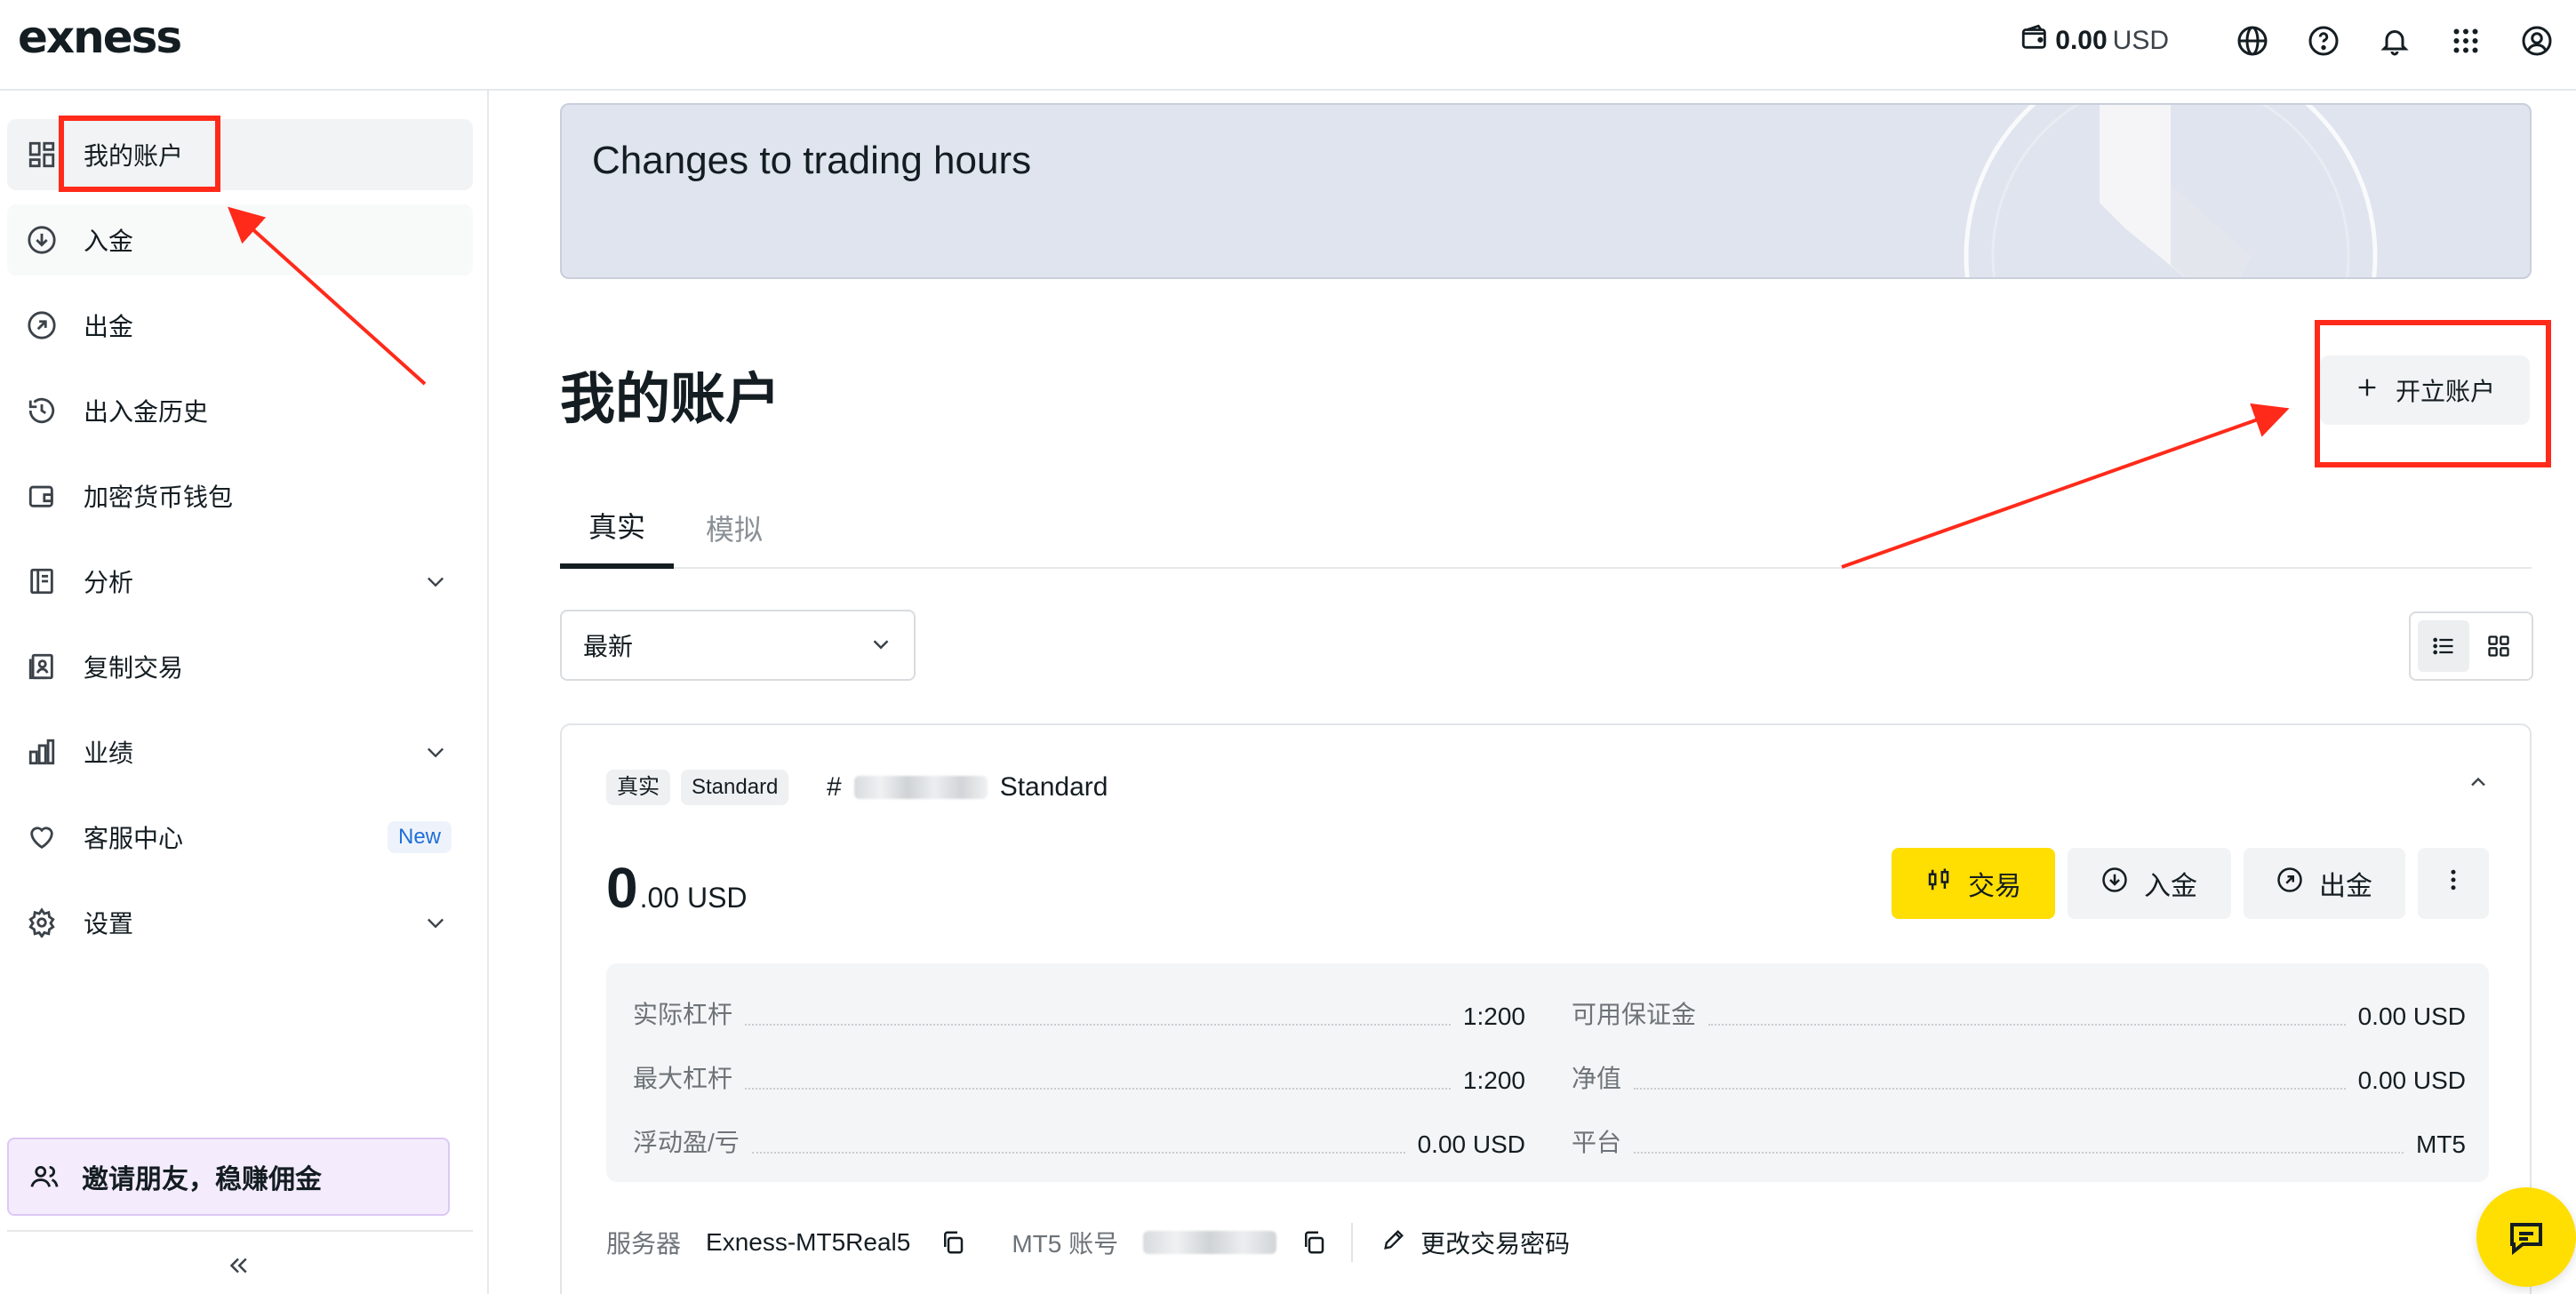  I want to click on candlestick-icon, so click(1938, 883).